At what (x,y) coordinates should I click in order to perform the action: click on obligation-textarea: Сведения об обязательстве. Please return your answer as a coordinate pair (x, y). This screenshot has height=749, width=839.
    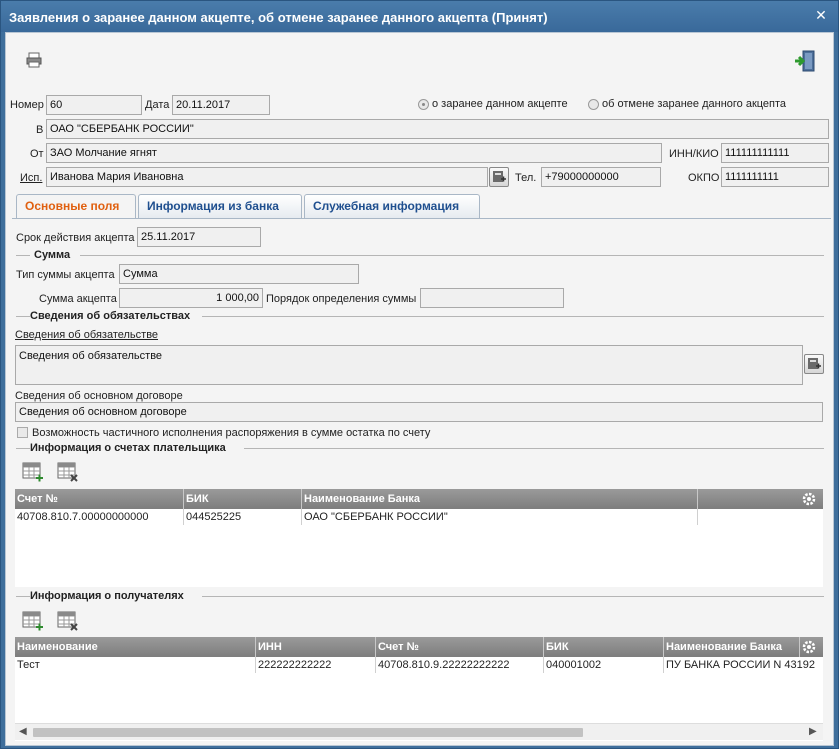
    Looking at the image, I should click on (409, 365).